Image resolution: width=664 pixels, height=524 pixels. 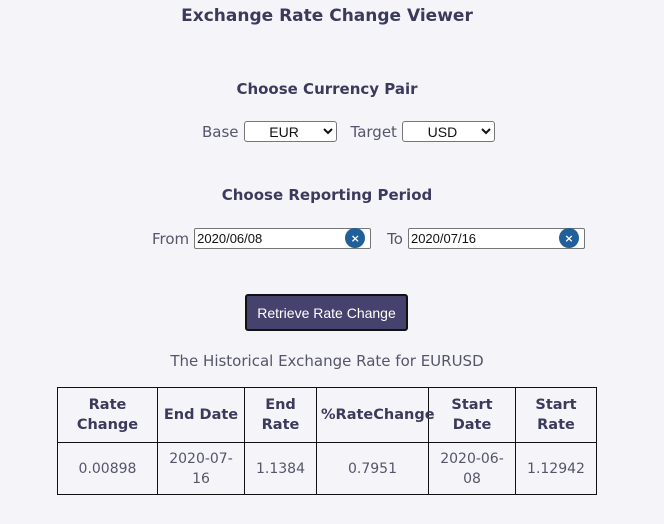 What do you see at coordinates (372, 468) in the screenshot?
I see `table-cell: 0.7951` at bounding box center [372, 468].